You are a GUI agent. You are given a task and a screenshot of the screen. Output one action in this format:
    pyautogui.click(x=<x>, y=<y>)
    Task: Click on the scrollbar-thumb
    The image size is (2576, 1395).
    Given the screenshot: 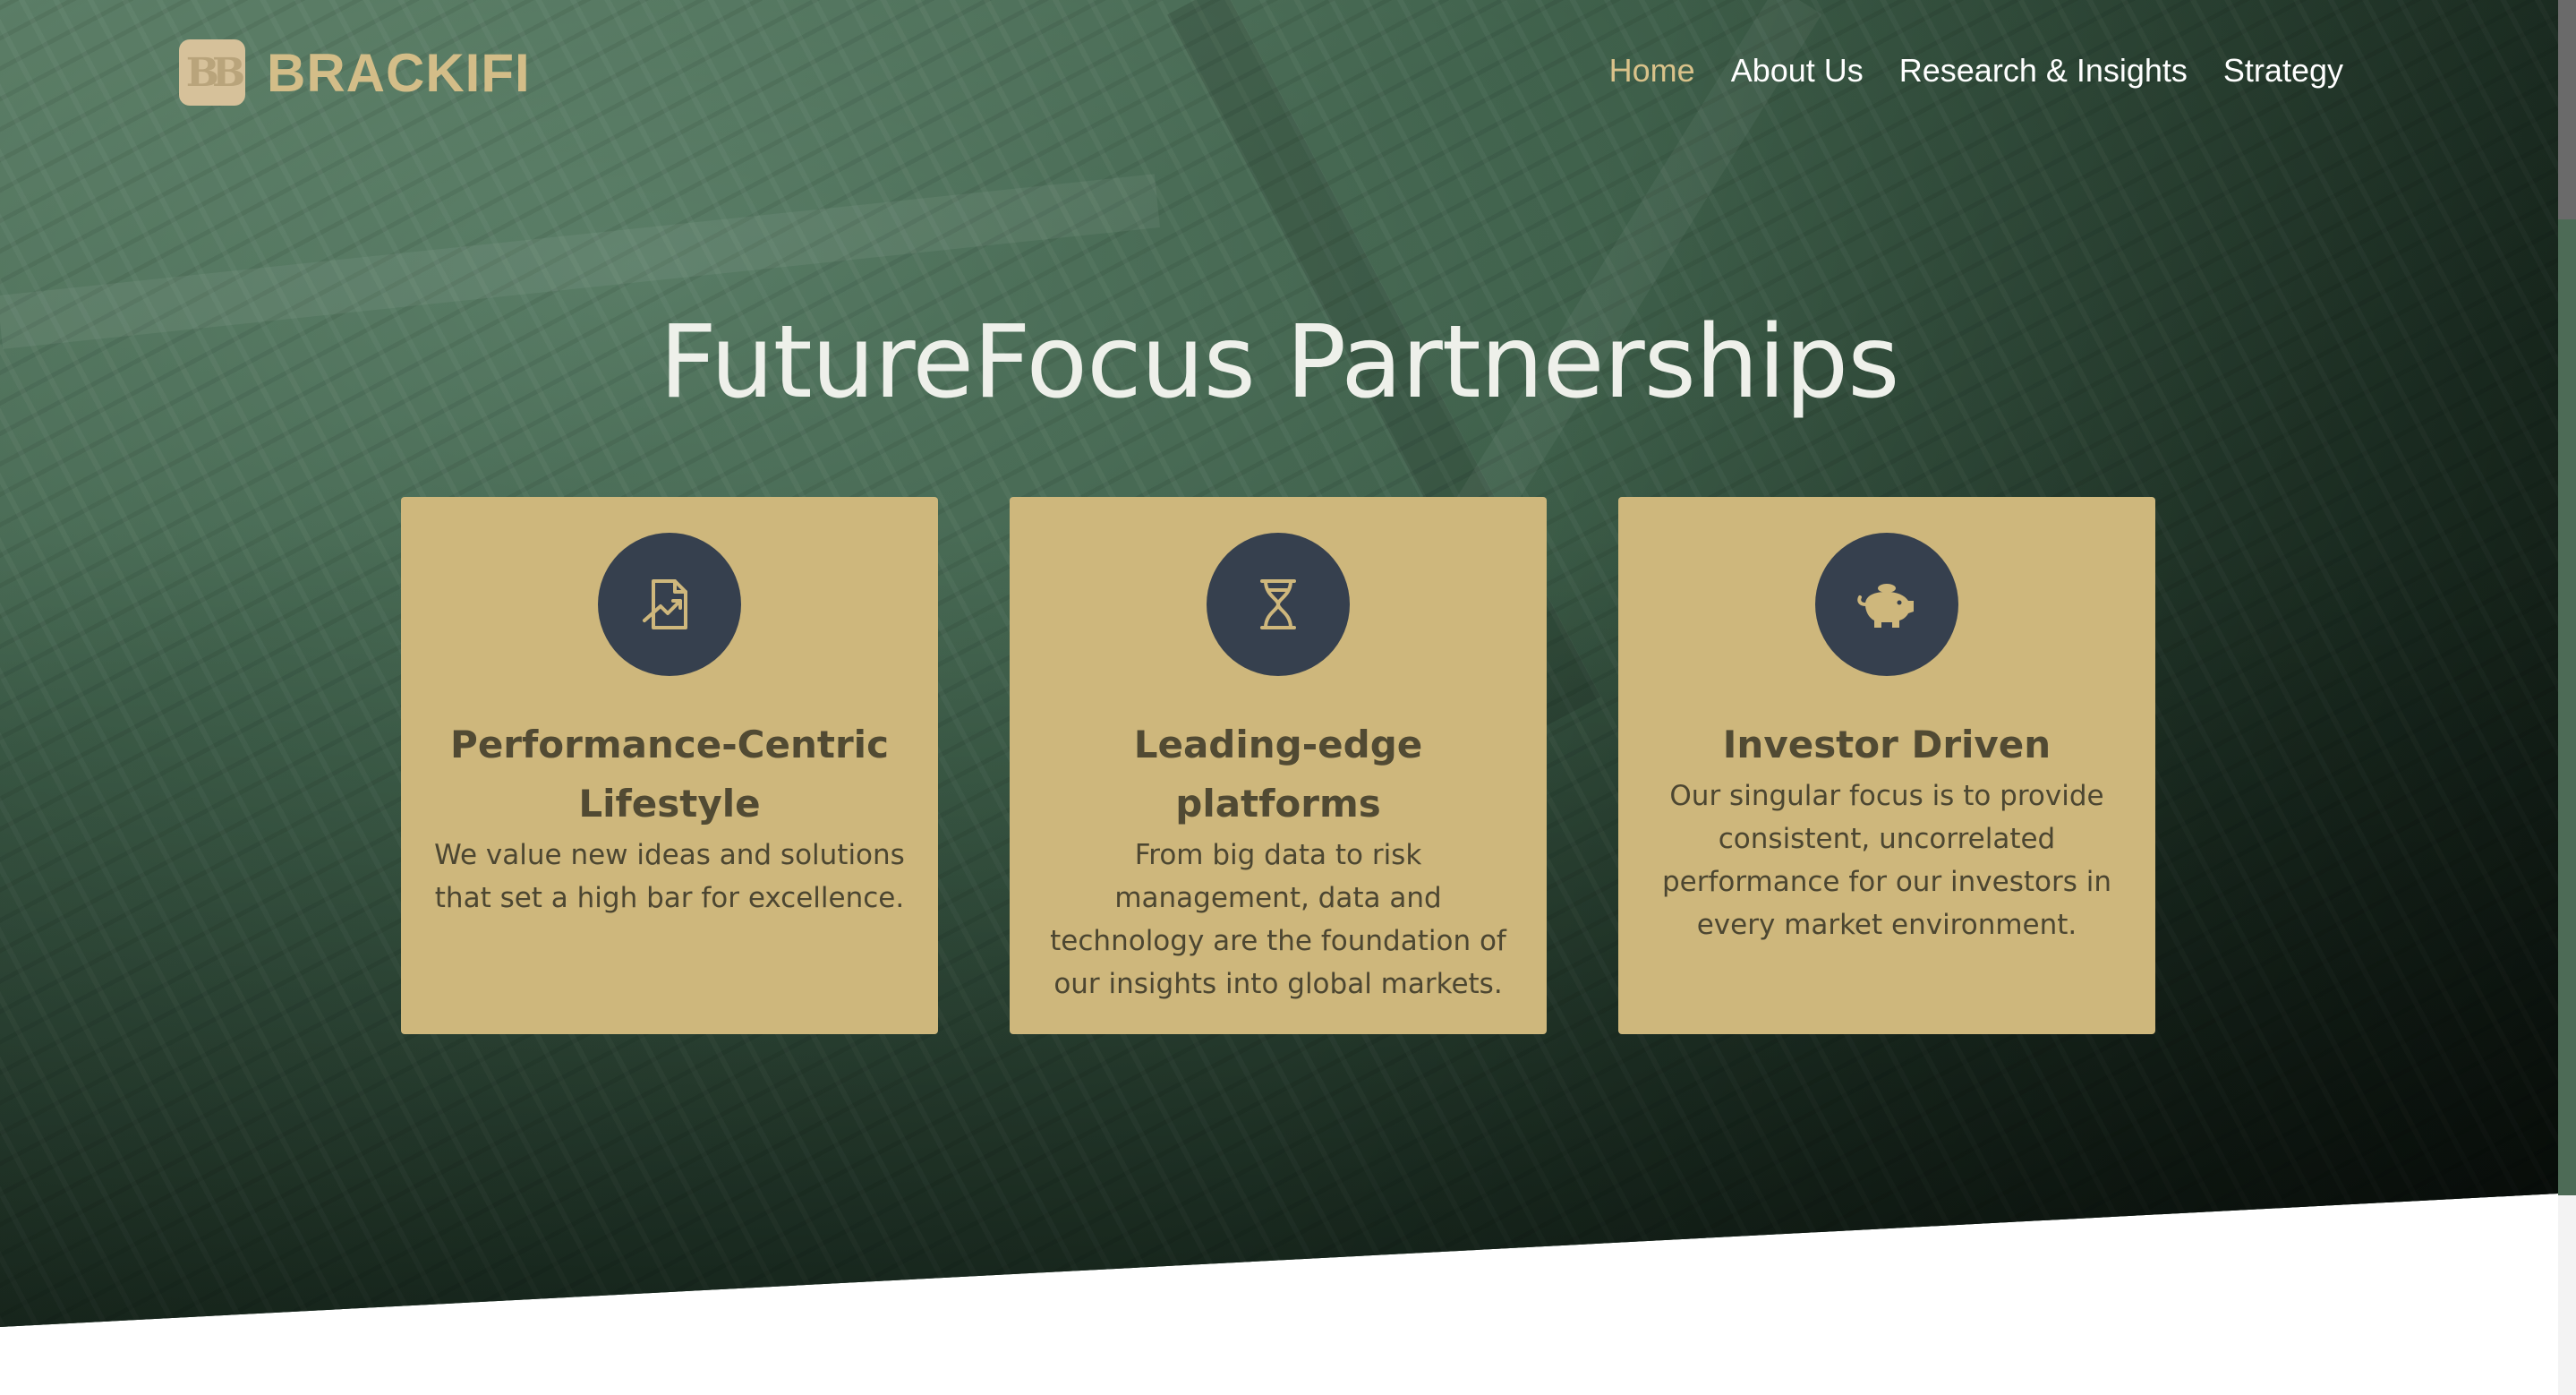 What is the action you would take?
    pyautogui.click(x=2567, y=109)
    